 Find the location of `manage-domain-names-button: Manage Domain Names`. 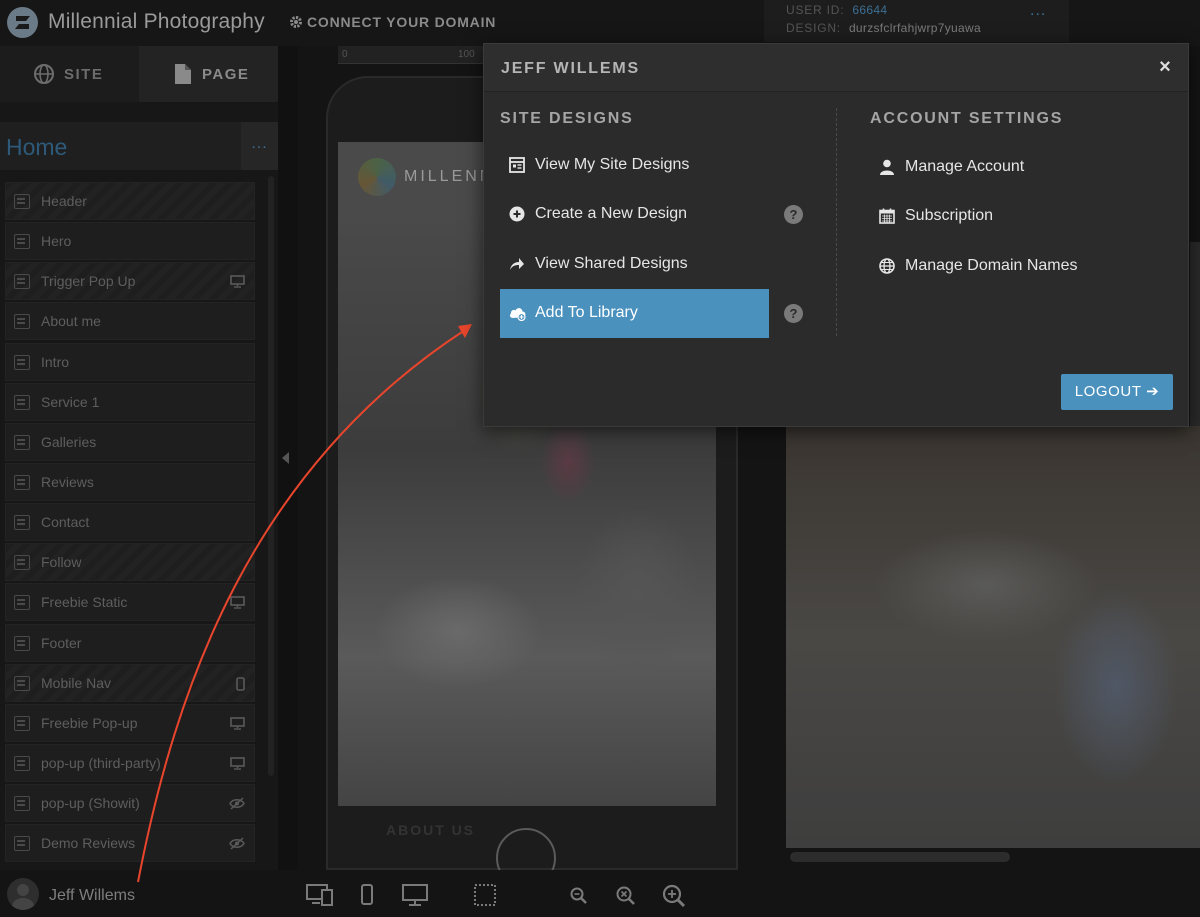

manage-domain-names-button: Manage Domain Names is located at coordinates (1020, 266).